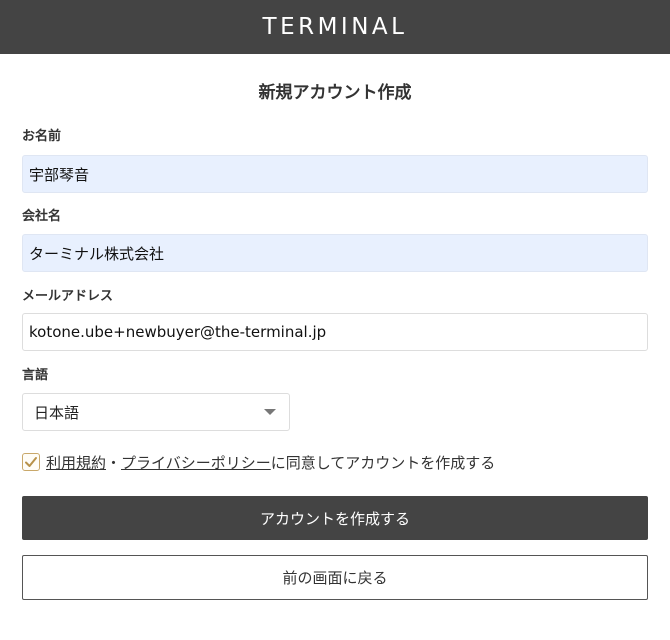 Image resolution: width=670 pixels, height=640 pixels. Describe the element at coordinates (68, 296) in the screenshot. I see `email-label: メールアドレス` at that location.